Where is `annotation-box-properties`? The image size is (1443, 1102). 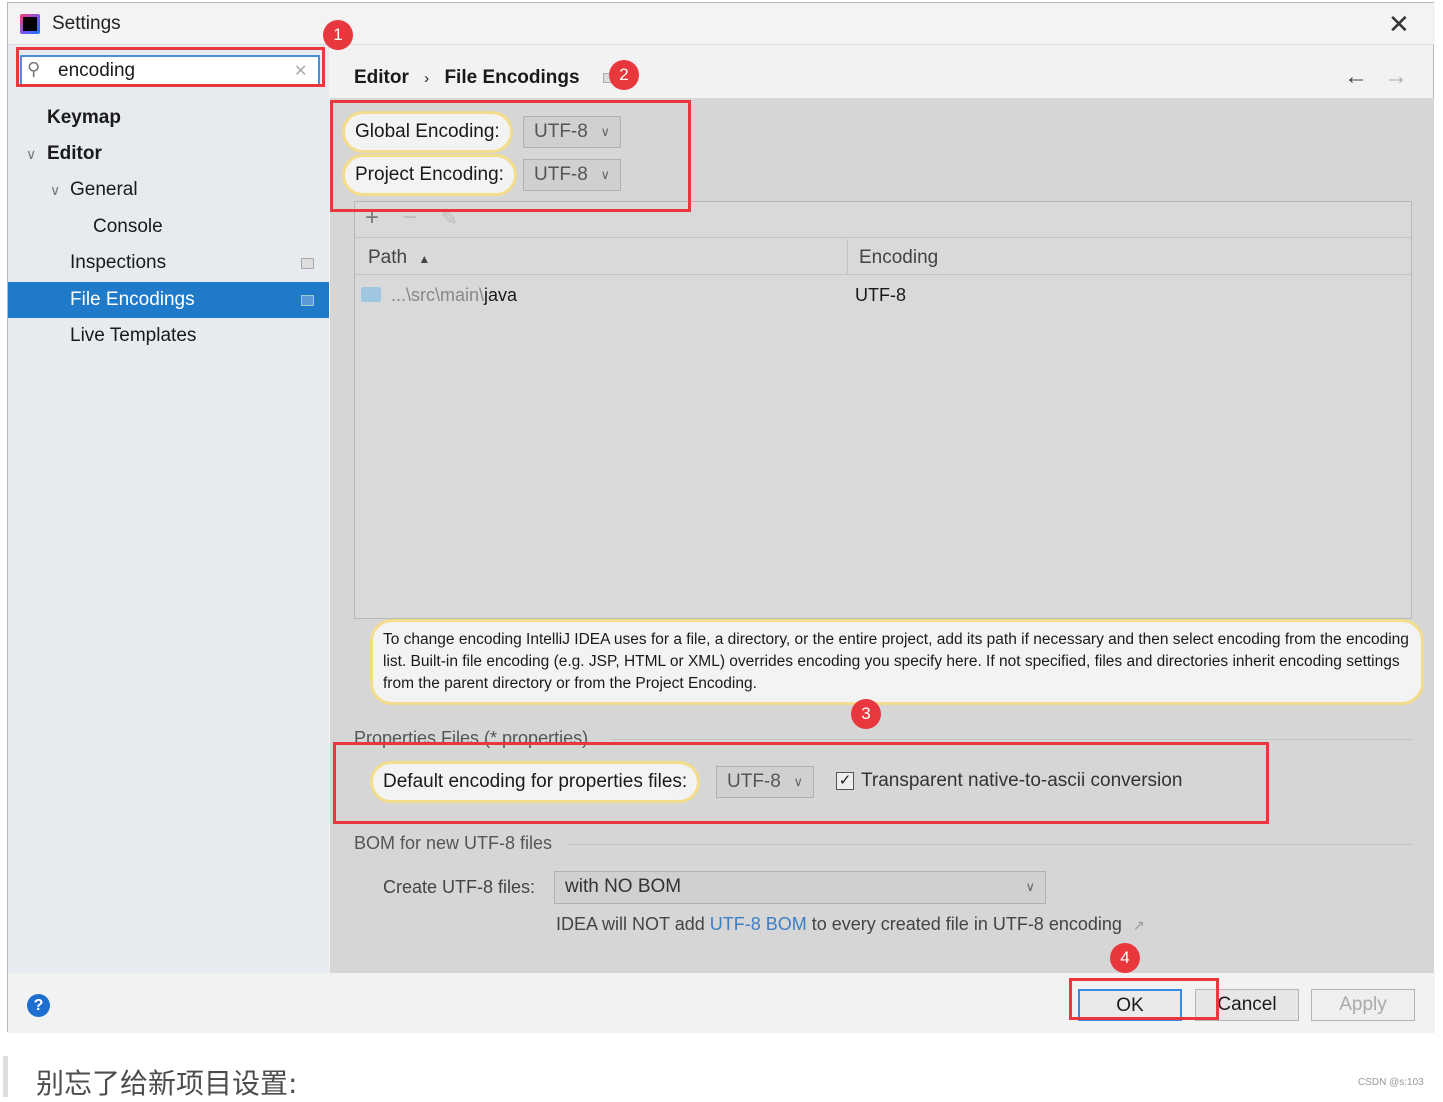
annotation-box-properties is located at coordinates (801, 783).